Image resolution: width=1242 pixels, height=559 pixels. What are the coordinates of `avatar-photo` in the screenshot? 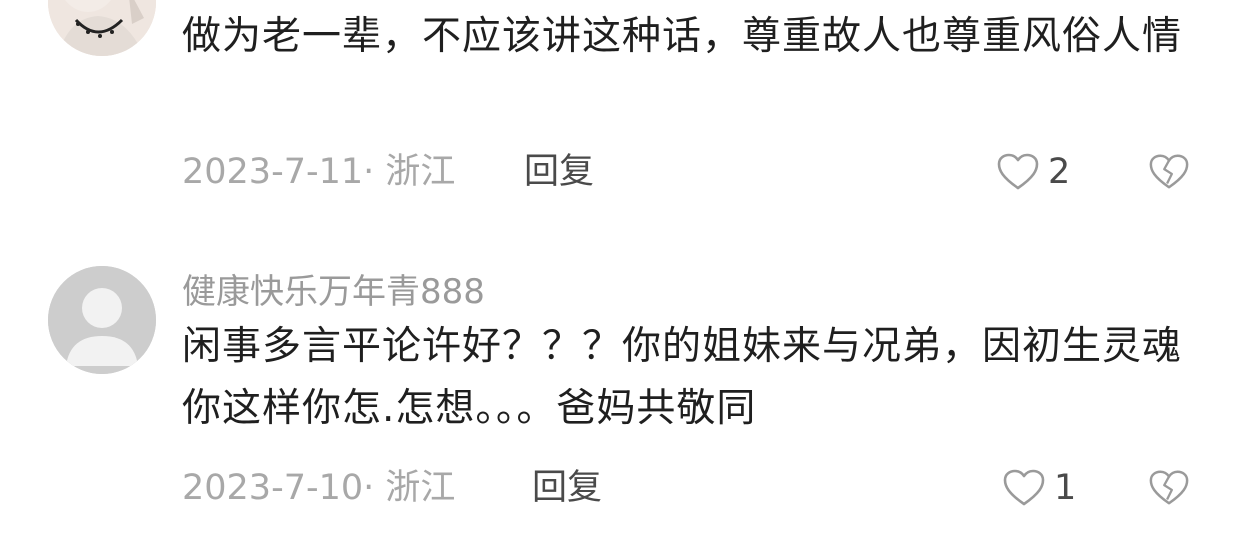 It's located at (102, 28).